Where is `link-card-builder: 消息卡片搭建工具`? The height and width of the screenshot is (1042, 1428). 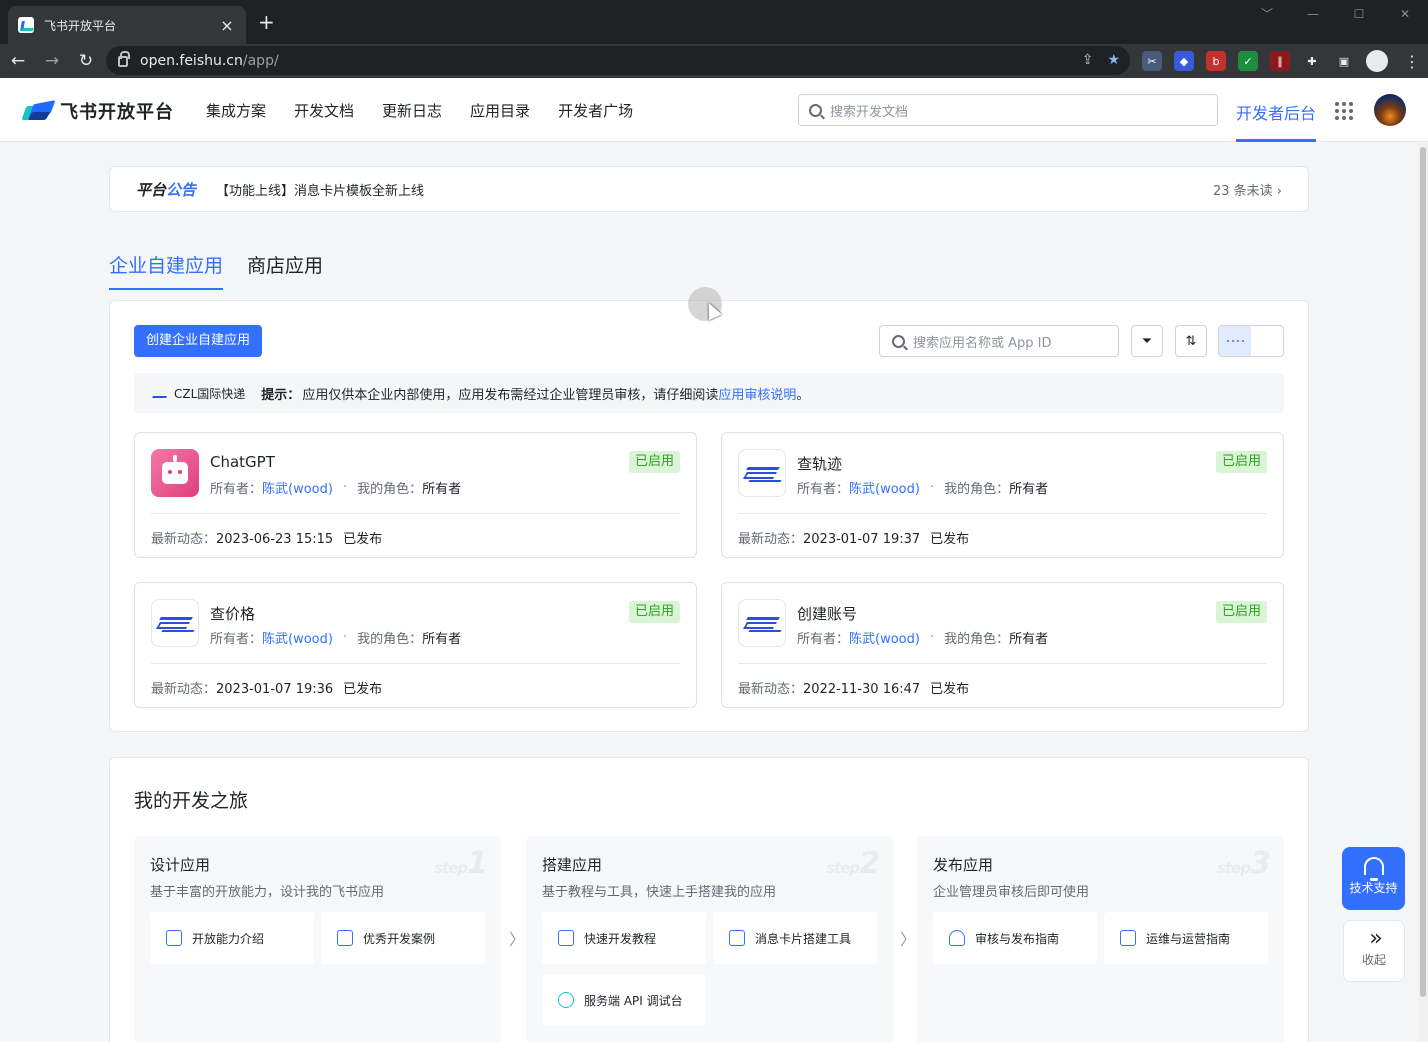 link-card-builder: 消息卡片搭建工具 is located at coordinates (795, 938).